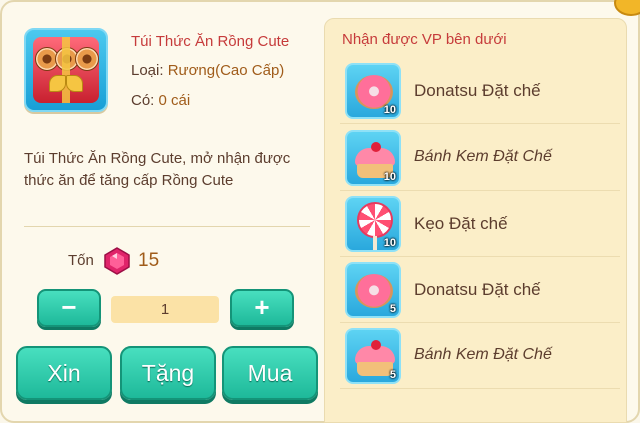 The image size is (640, 423). I want to click on donut-icon: 10, so click(373, 91).